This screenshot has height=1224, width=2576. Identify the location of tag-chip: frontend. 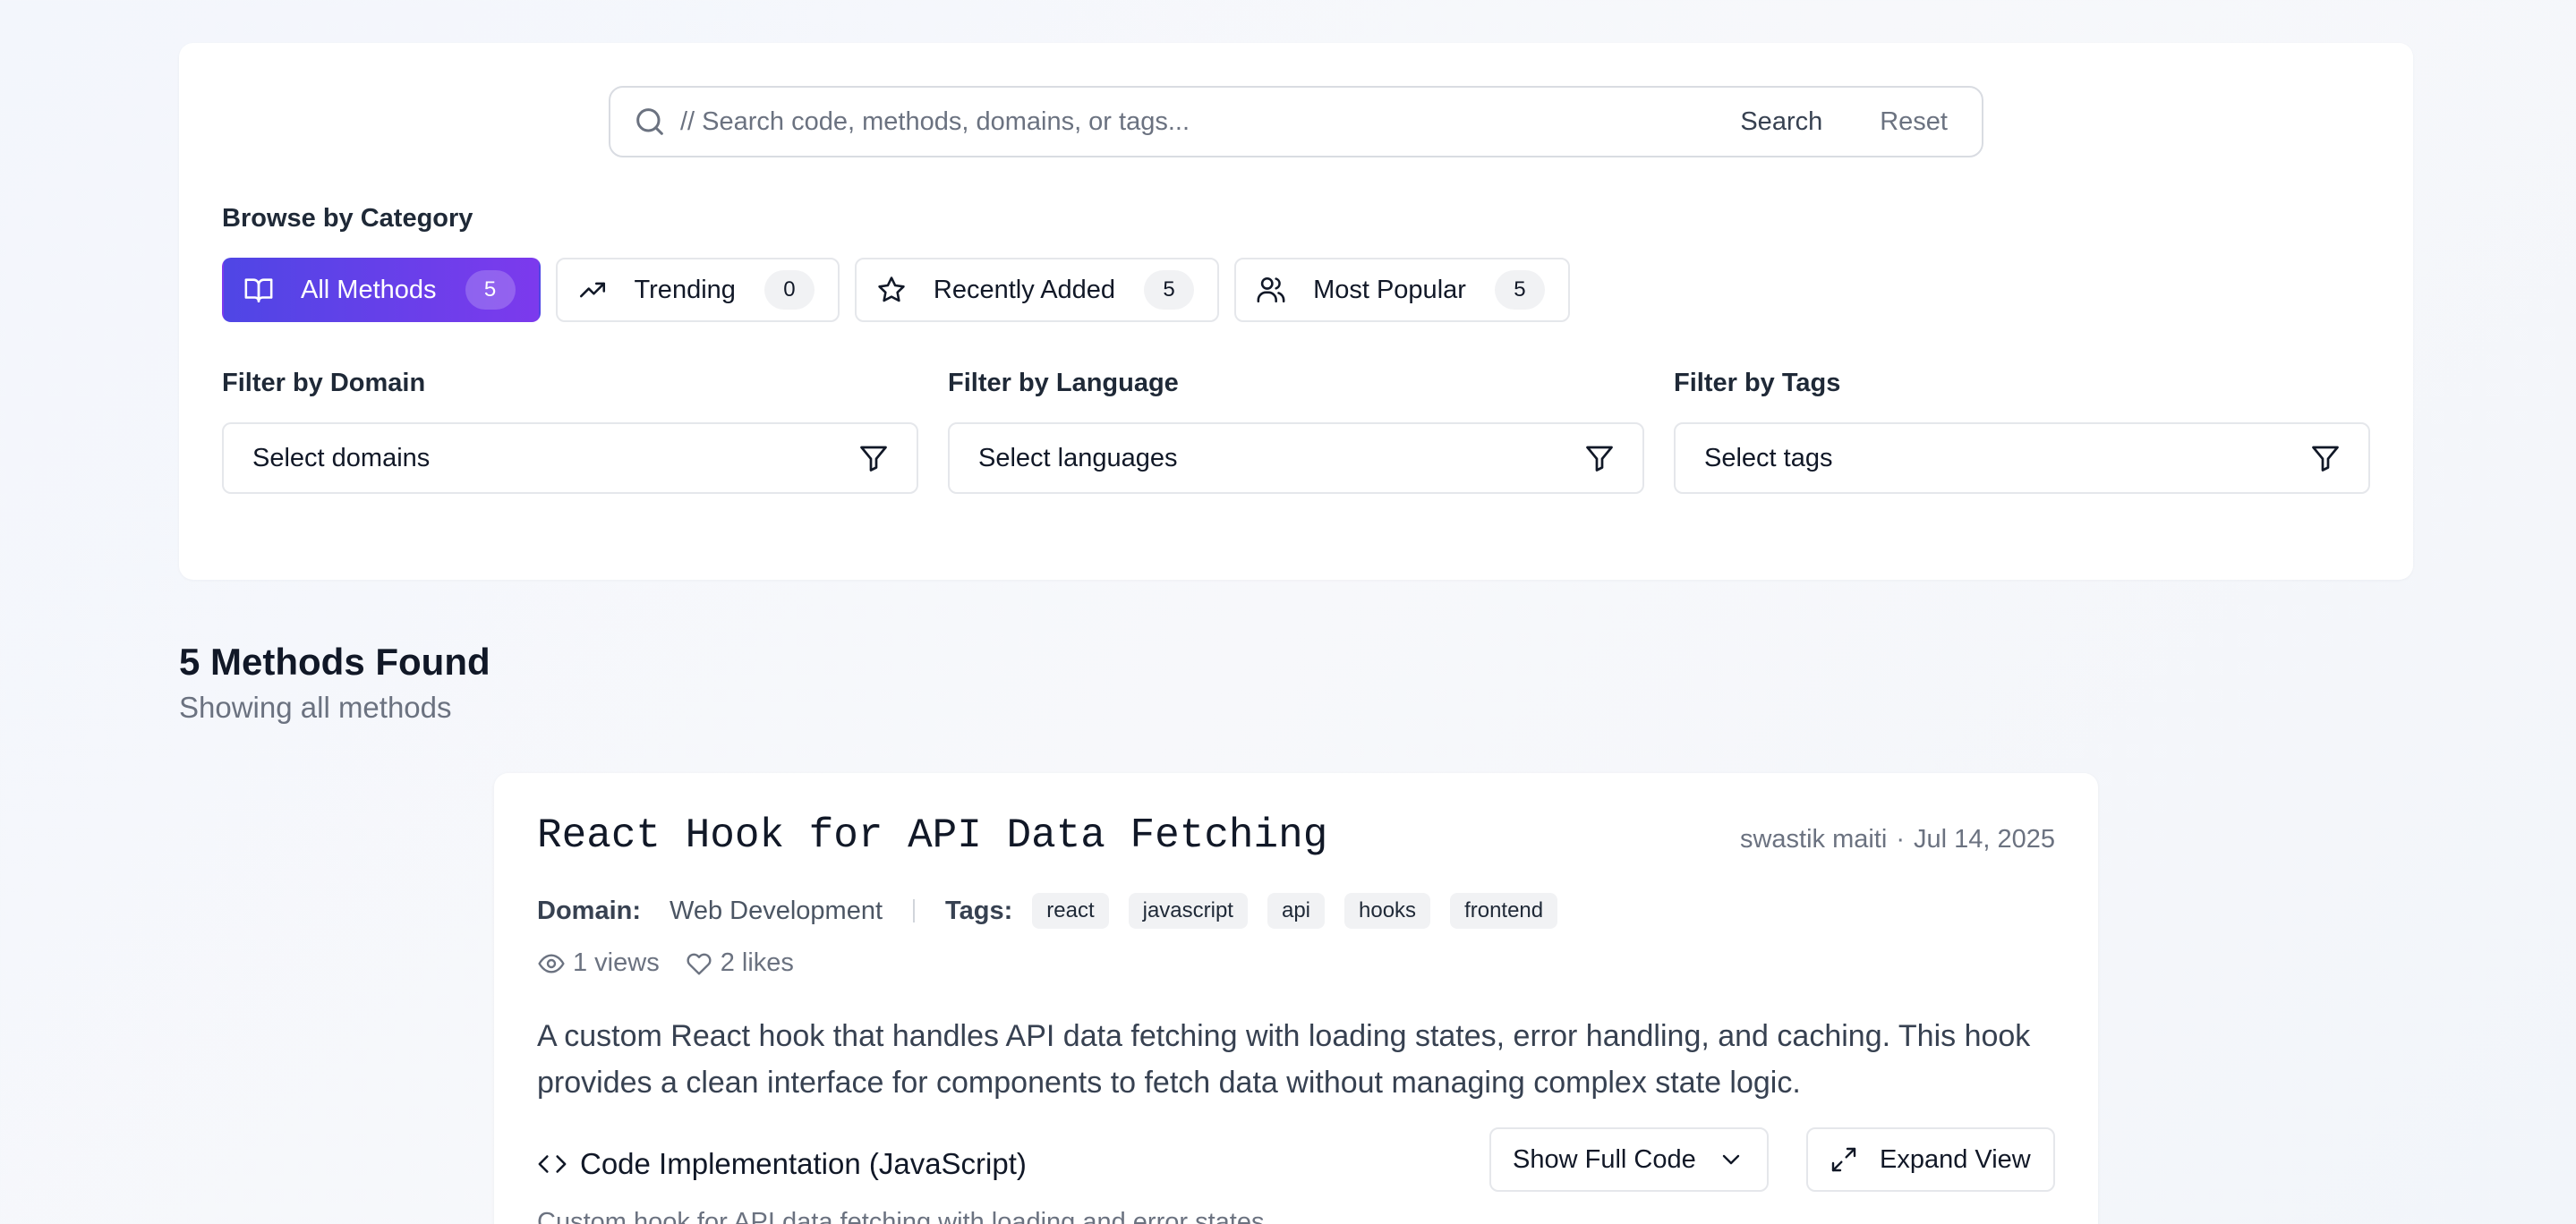
(1504, 911).